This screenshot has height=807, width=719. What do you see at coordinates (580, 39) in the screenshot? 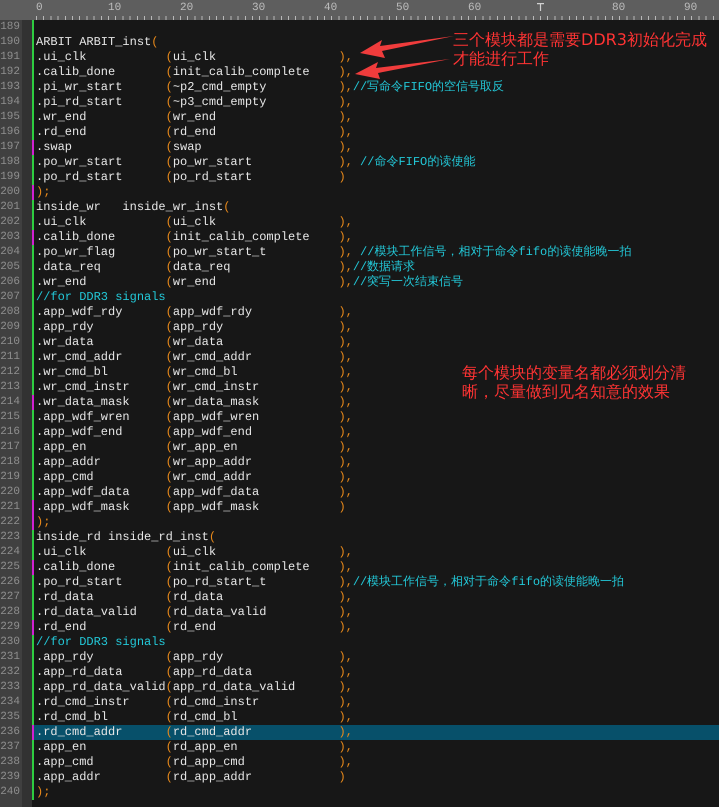
I see `annotation-text: 三个模块都是需要DDR3初始化完成` at bounding box center [580, 39].